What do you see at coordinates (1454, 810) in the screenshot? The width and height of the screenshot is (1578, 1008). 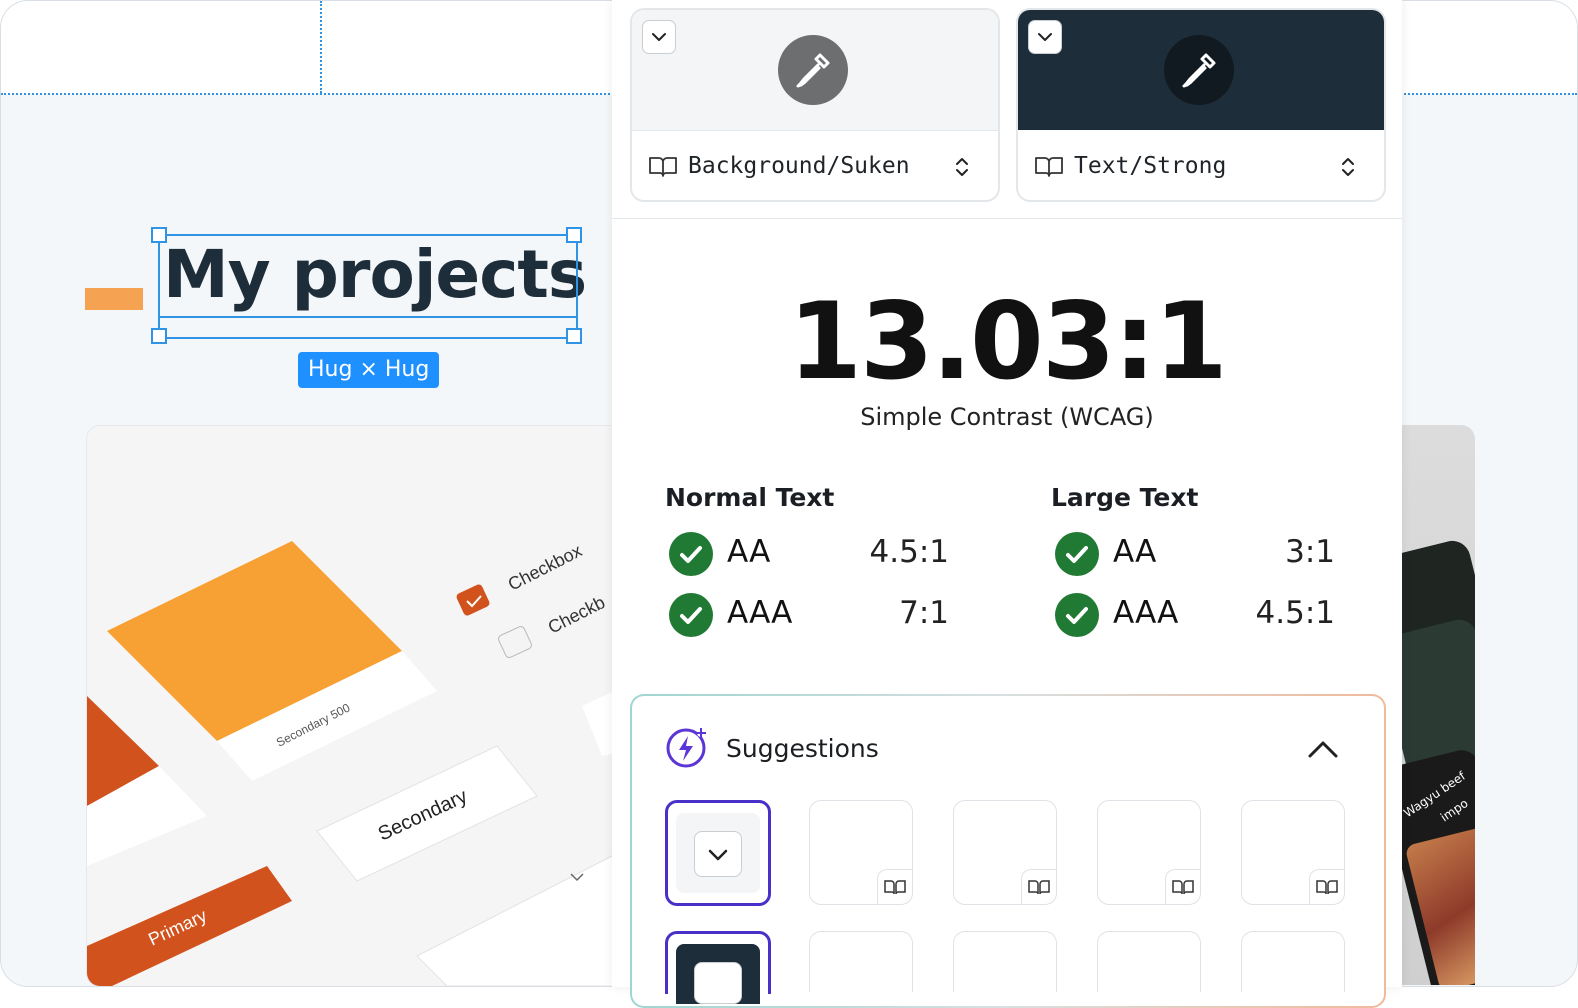 I see `phone-text-2: impo` at bounding box center [1454, 810].